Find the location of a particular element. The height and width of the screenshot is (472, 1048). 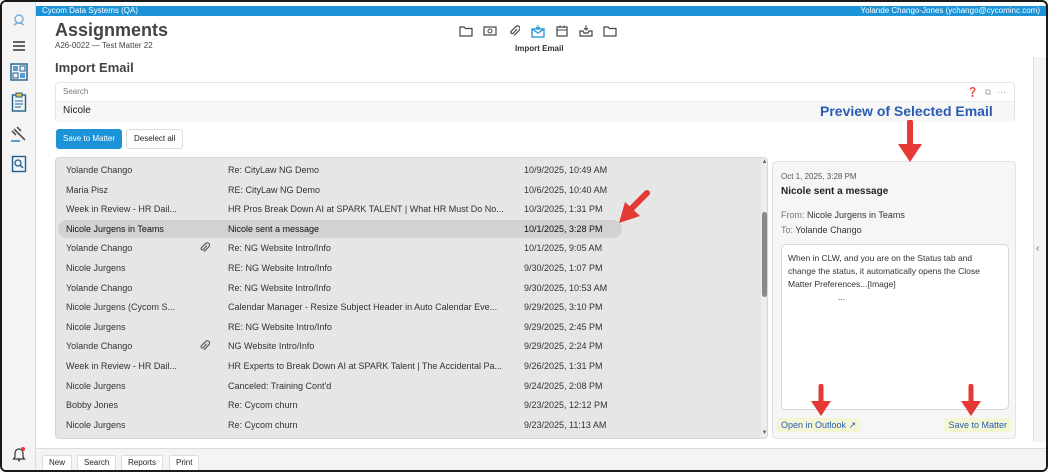

scroll-thumb is located at coordinates (764, 254).